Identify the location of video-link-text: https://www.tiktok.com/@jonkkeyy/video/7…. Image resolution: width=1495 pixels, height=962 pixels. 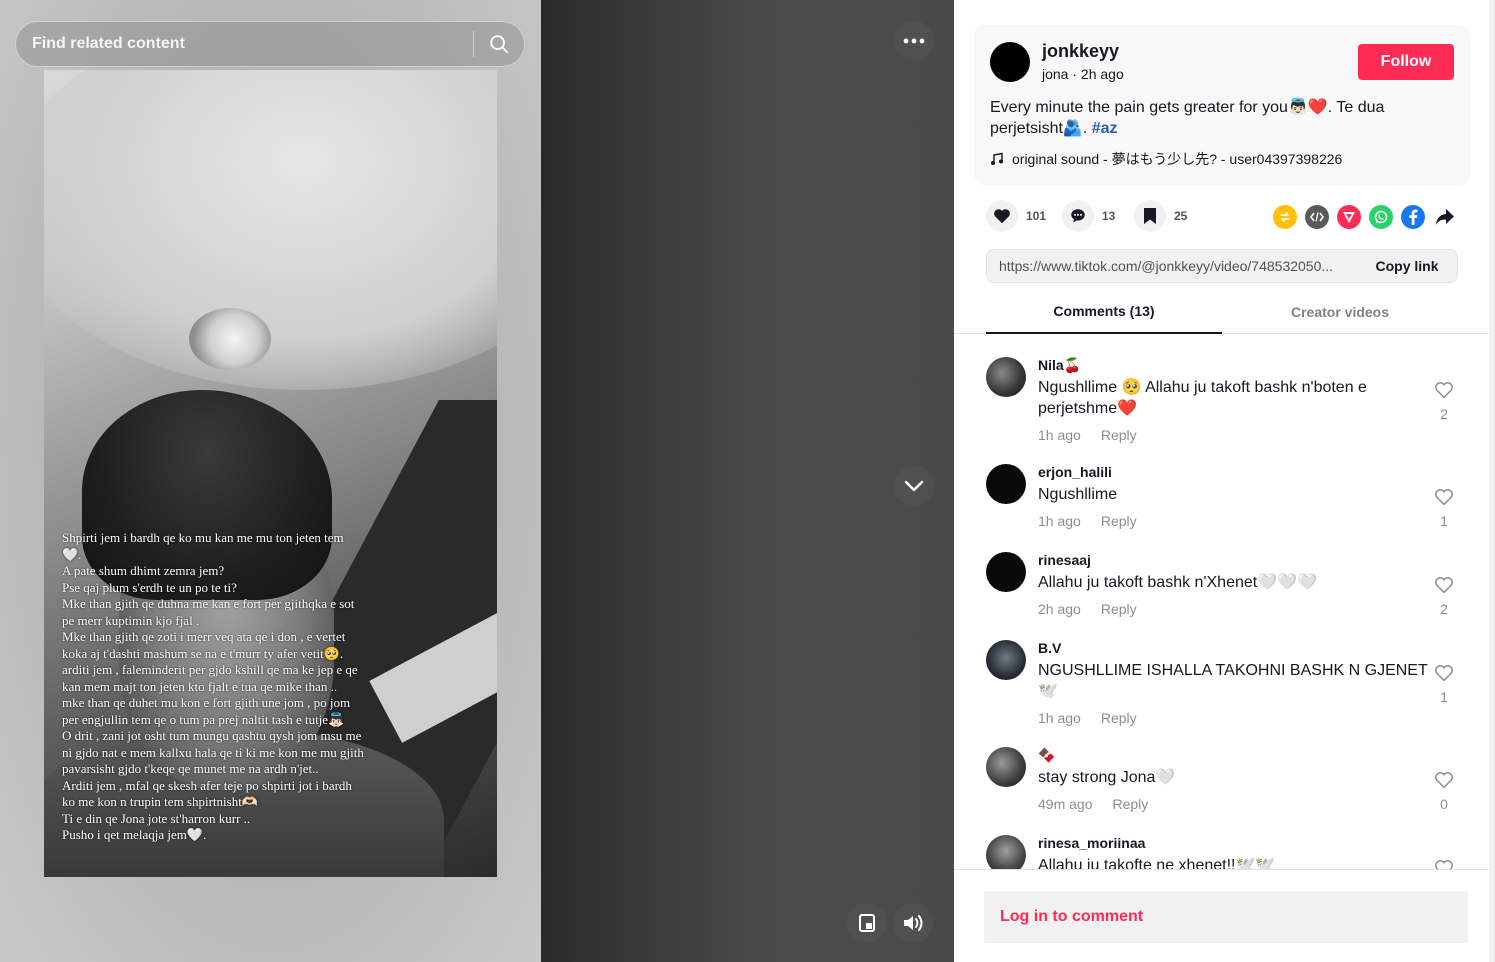
(1172, 266).